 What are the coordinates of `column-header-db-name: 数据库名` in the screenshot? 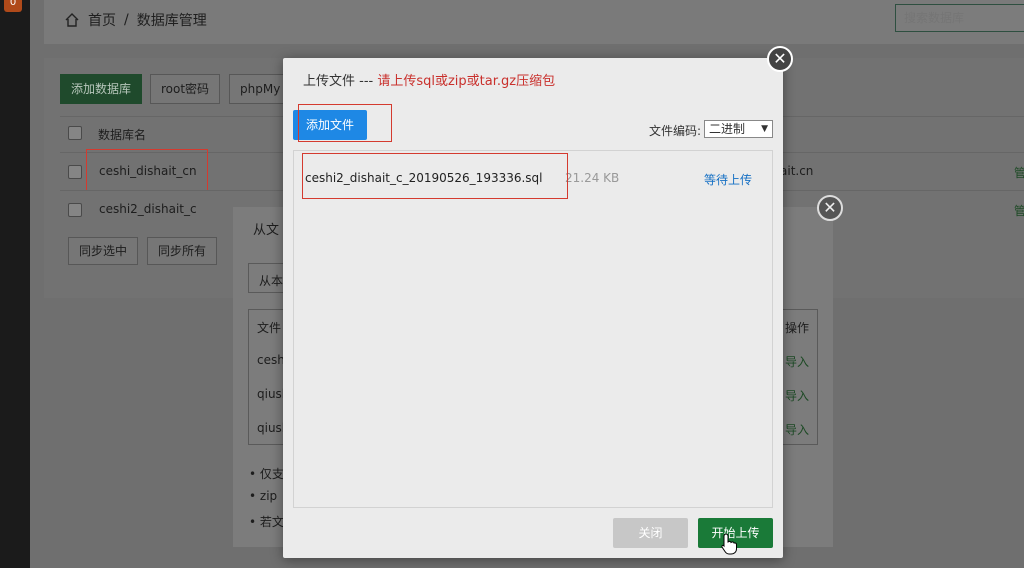 It's located at (122, 135).